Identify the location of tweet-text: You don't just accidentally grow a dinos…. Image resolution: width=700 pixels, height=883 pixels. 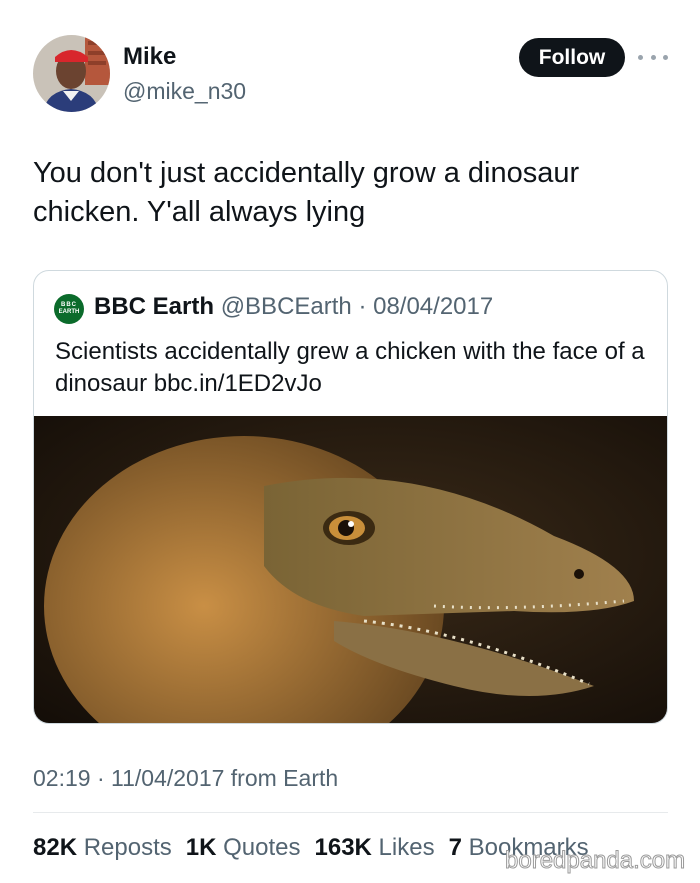
(306, 192).